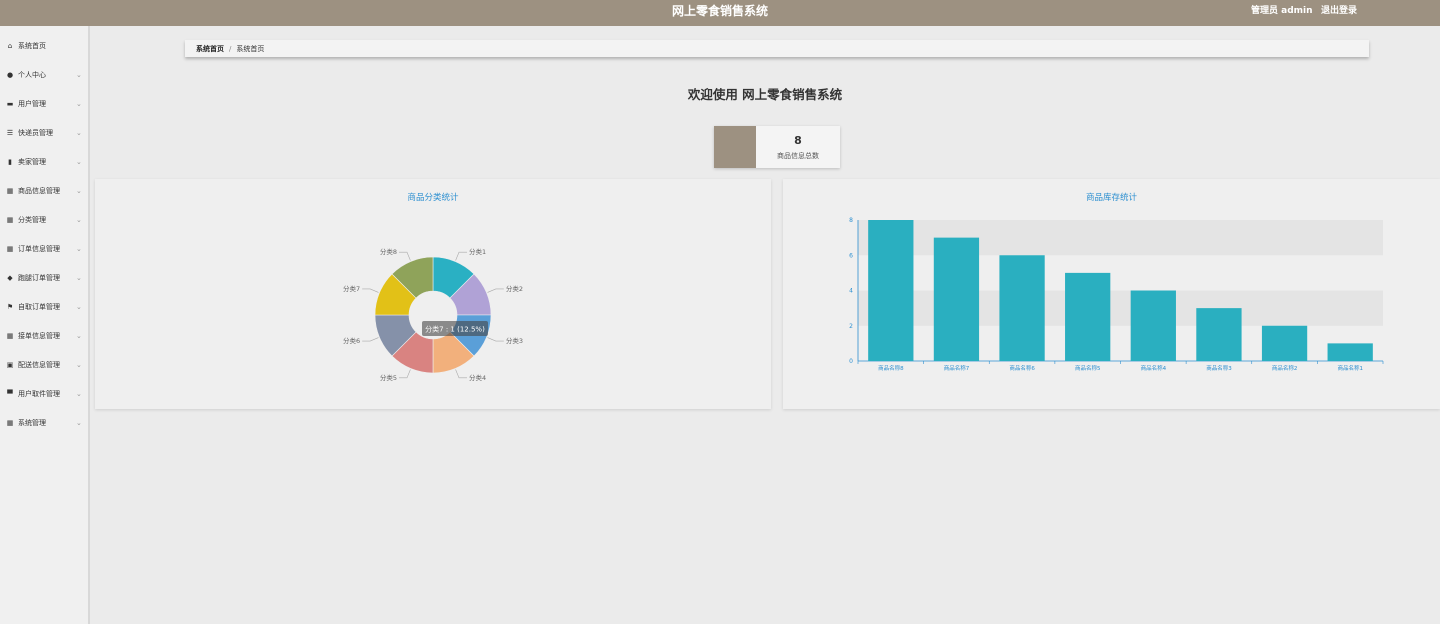  What do you see at coordinates (32, 103) in the screenshot?
I see `sidebar-item-label: 用户管理` at bounding box center [32, 103].